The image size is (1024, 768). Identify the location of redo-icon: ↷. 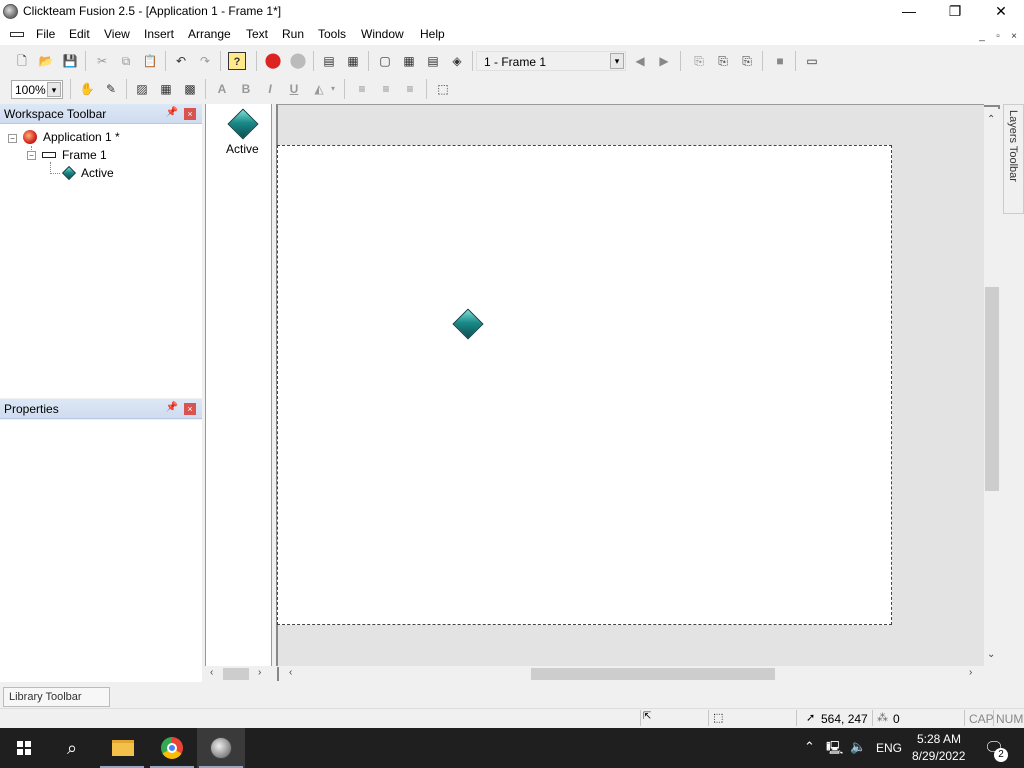
(205, 61).